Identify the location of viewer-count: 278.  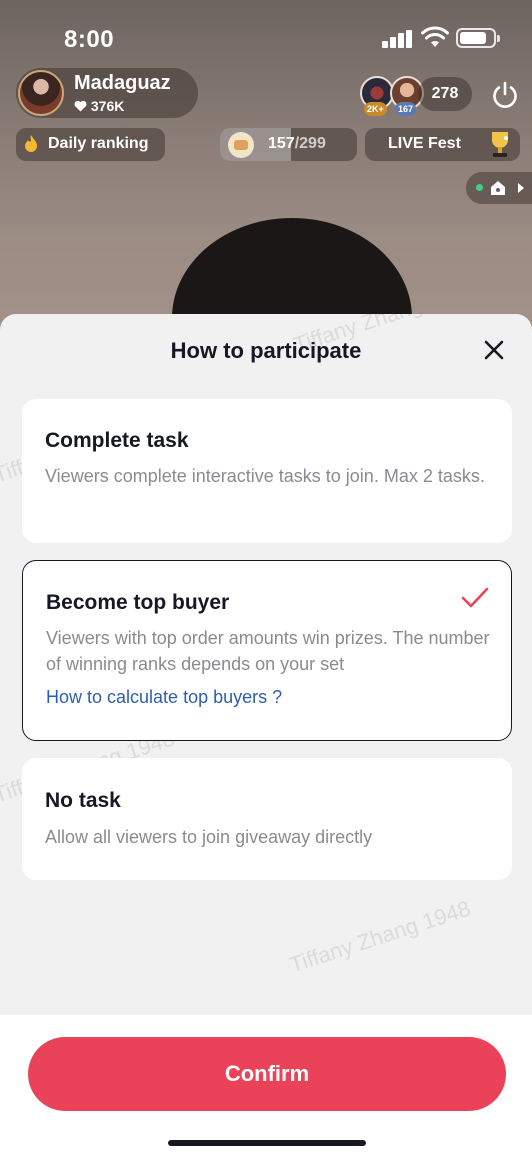
(445, 94).